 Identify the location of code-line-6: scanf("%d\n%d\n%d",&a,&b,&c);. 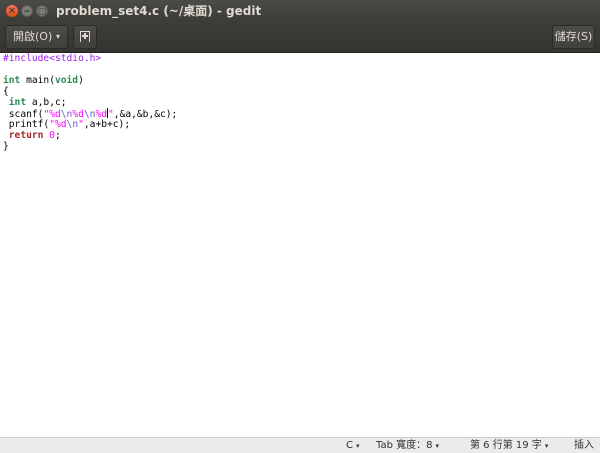
(90, 114).